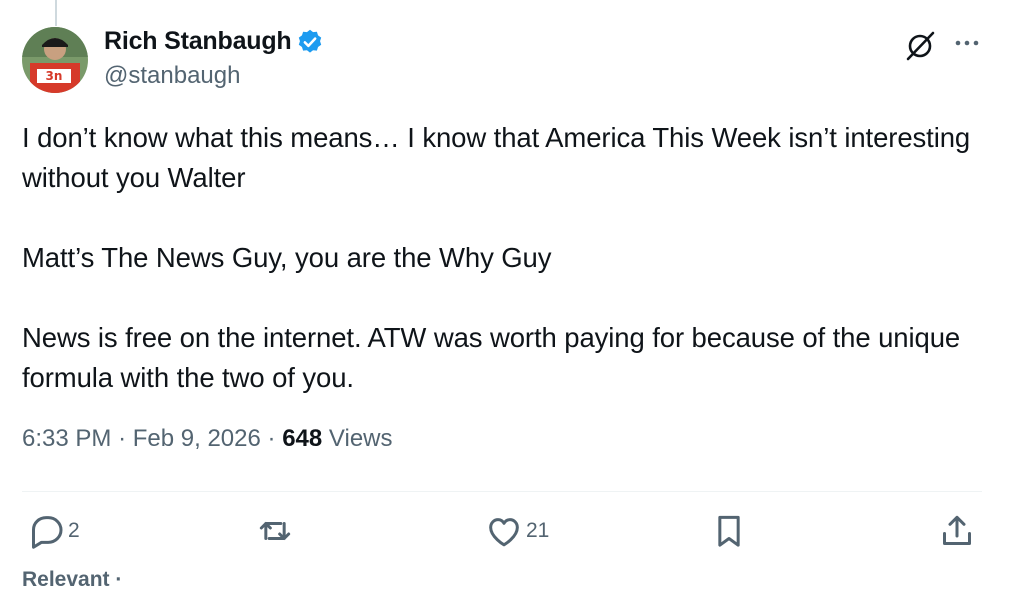 The height and width of the screenshot is (592, 1012). What do you see at coordinates (54, 76) in the screenshot?
I see `svg-text: 3n` at bounding box center [54, 76].